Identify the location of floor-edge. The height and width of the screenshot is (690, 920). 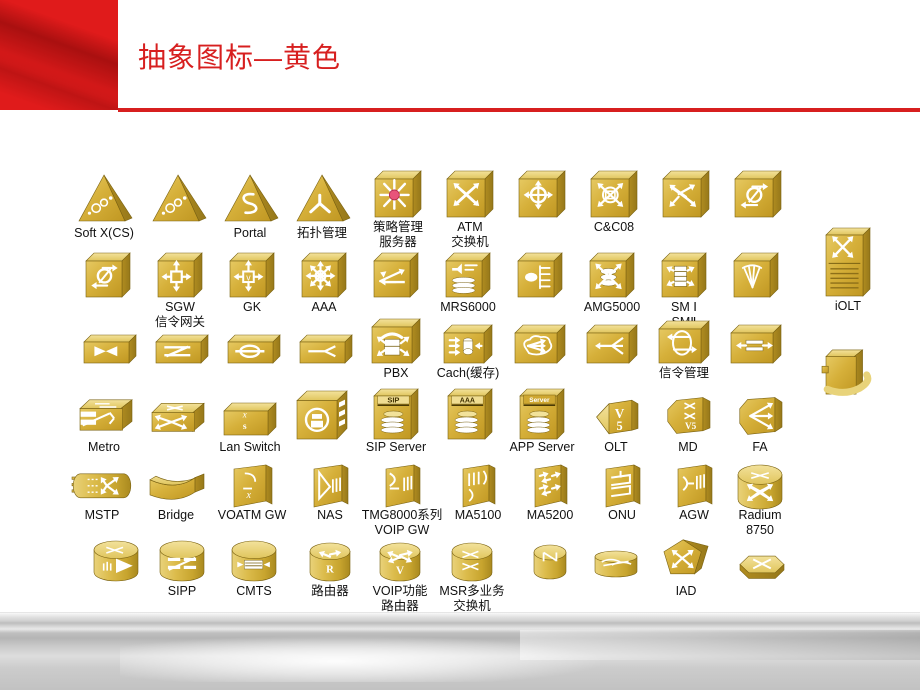
(460, 612).